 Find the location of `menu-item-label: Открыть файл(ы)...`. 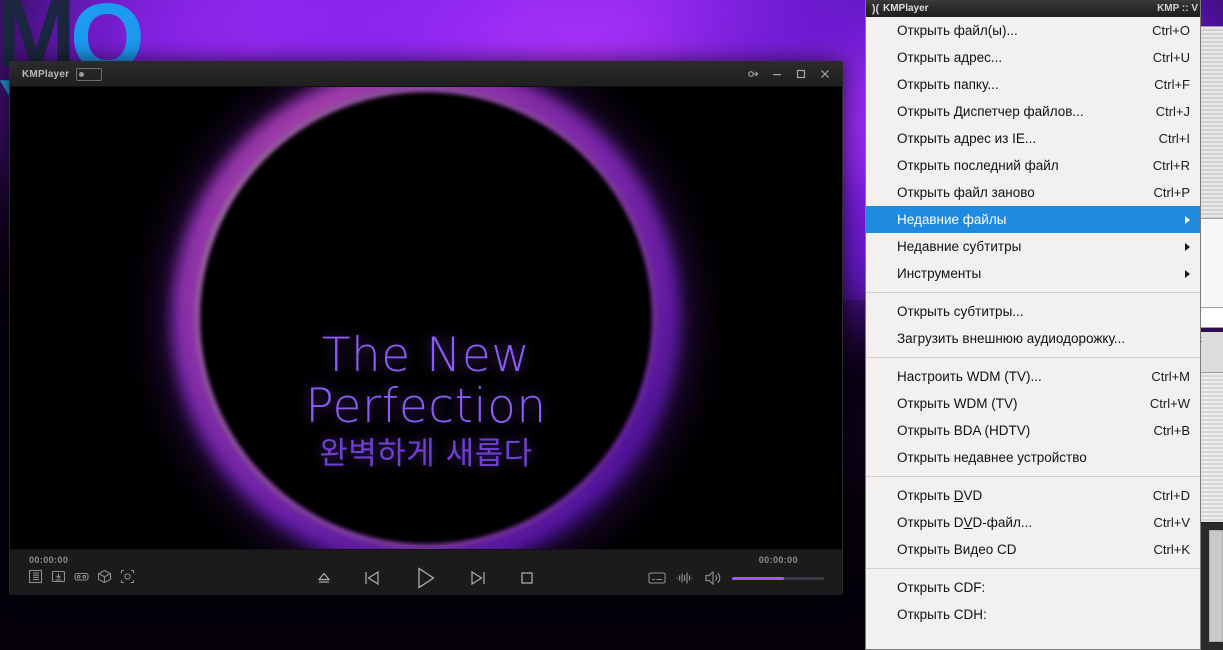

menu-item-label: Открыть файл(ы)... is located at coordinates (957, 30).